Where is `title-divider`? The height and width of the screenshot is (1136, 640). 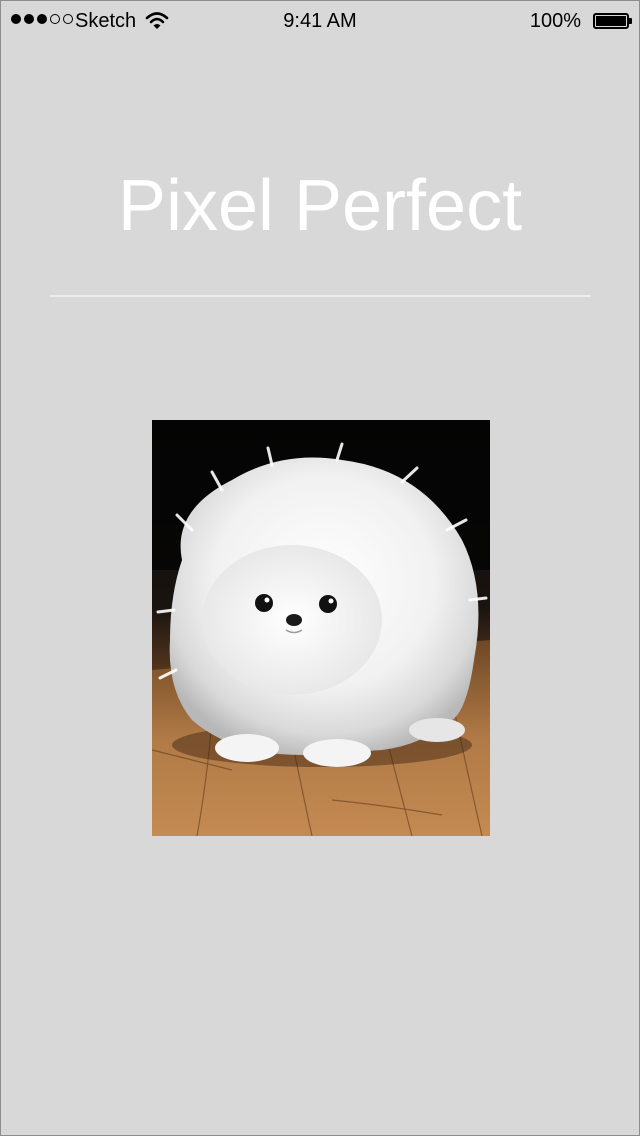 title-divider is located at coordinates (320, 296).